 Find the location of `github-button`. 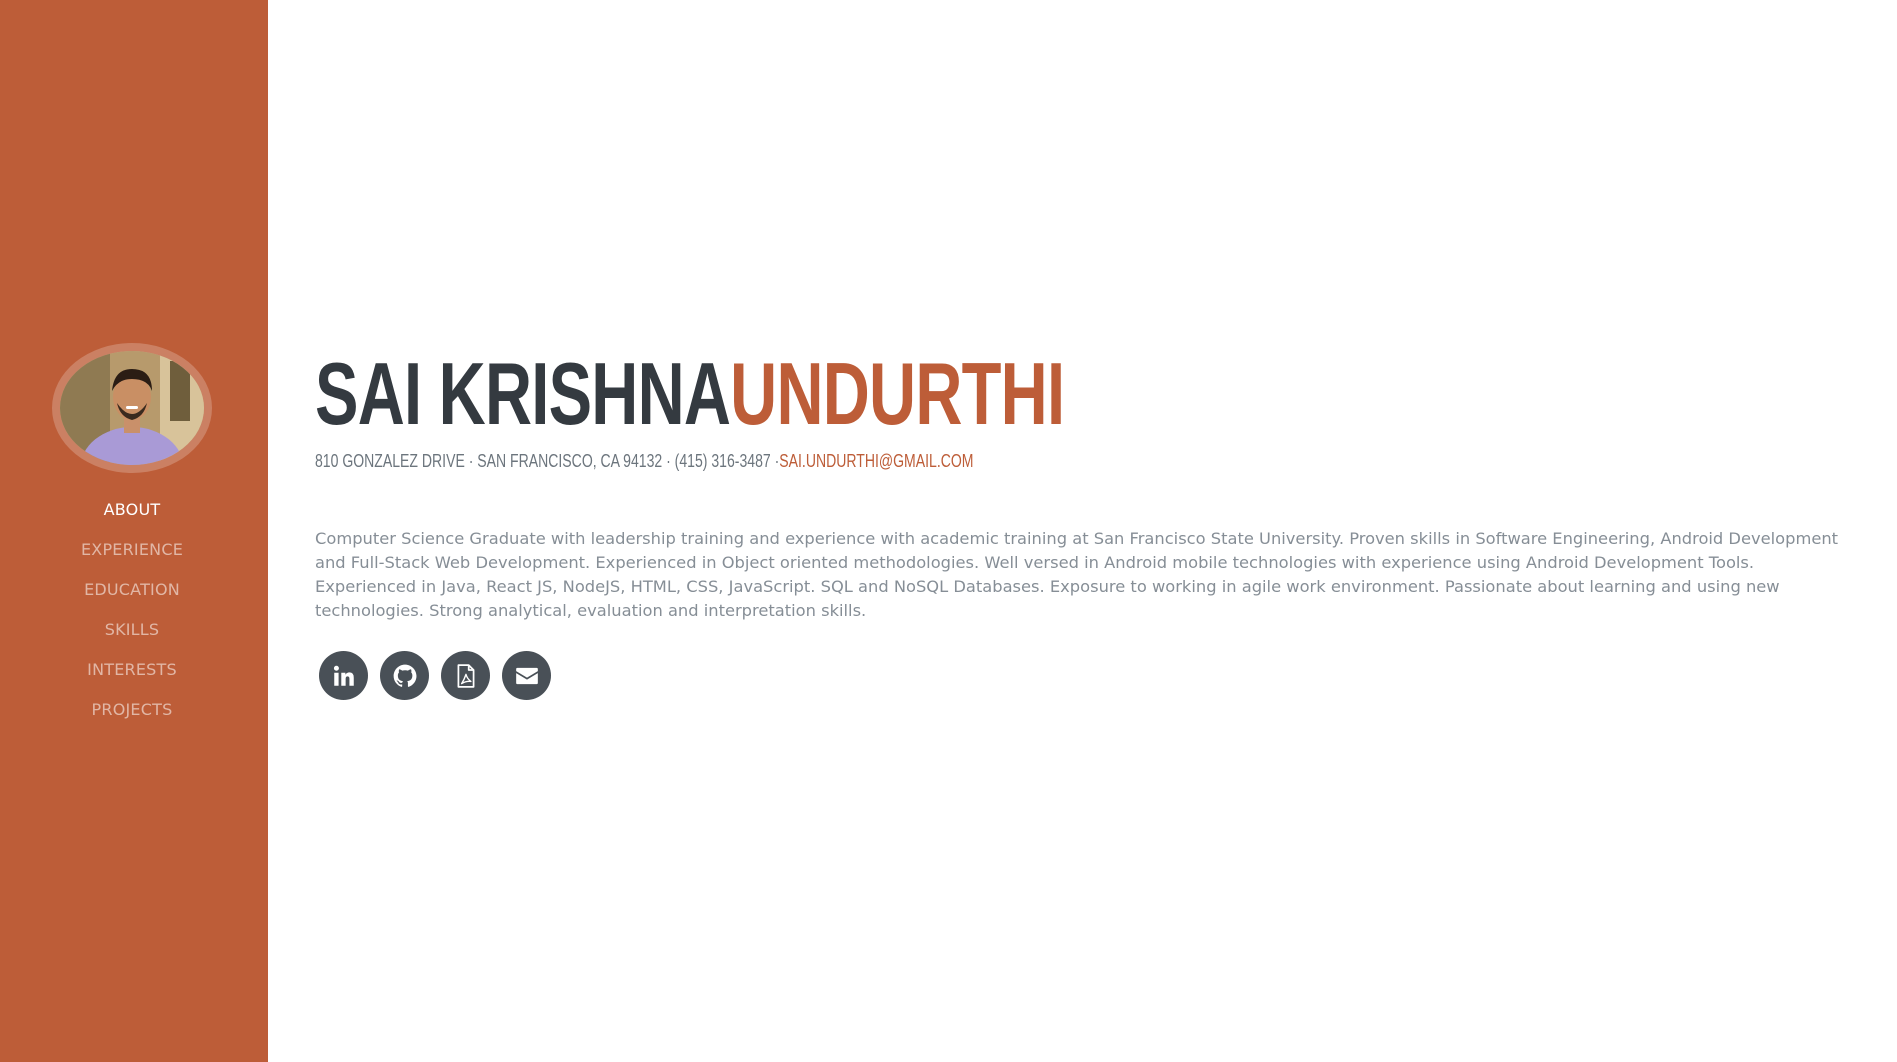

github-button is located at coordinates (404, 675).